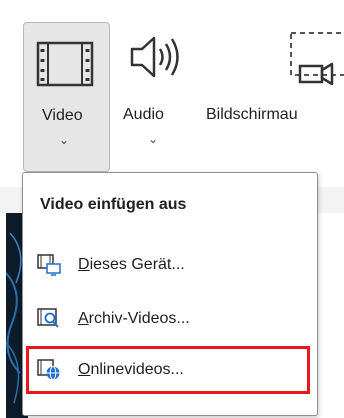  Describe the element at coordinates (66, 97) in the screenshot. I see `video-button: Video ⌄` at that location.